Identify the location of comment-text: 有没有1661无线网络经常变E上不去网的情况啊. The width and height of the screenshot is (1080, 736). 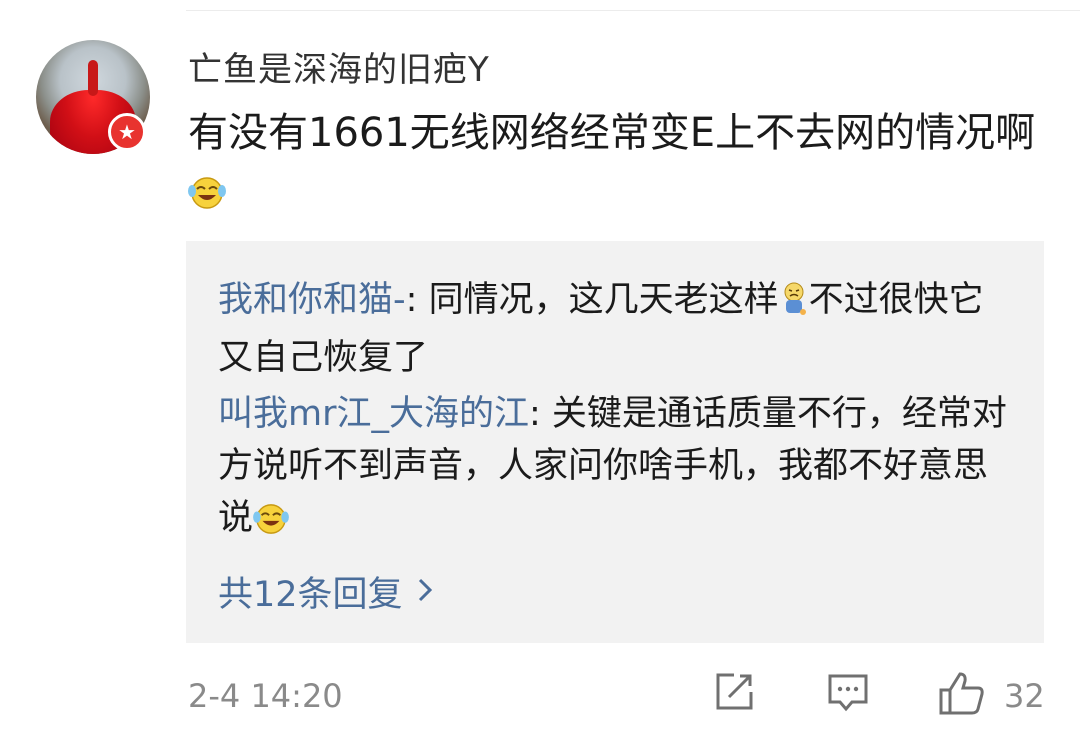
(612, 133).